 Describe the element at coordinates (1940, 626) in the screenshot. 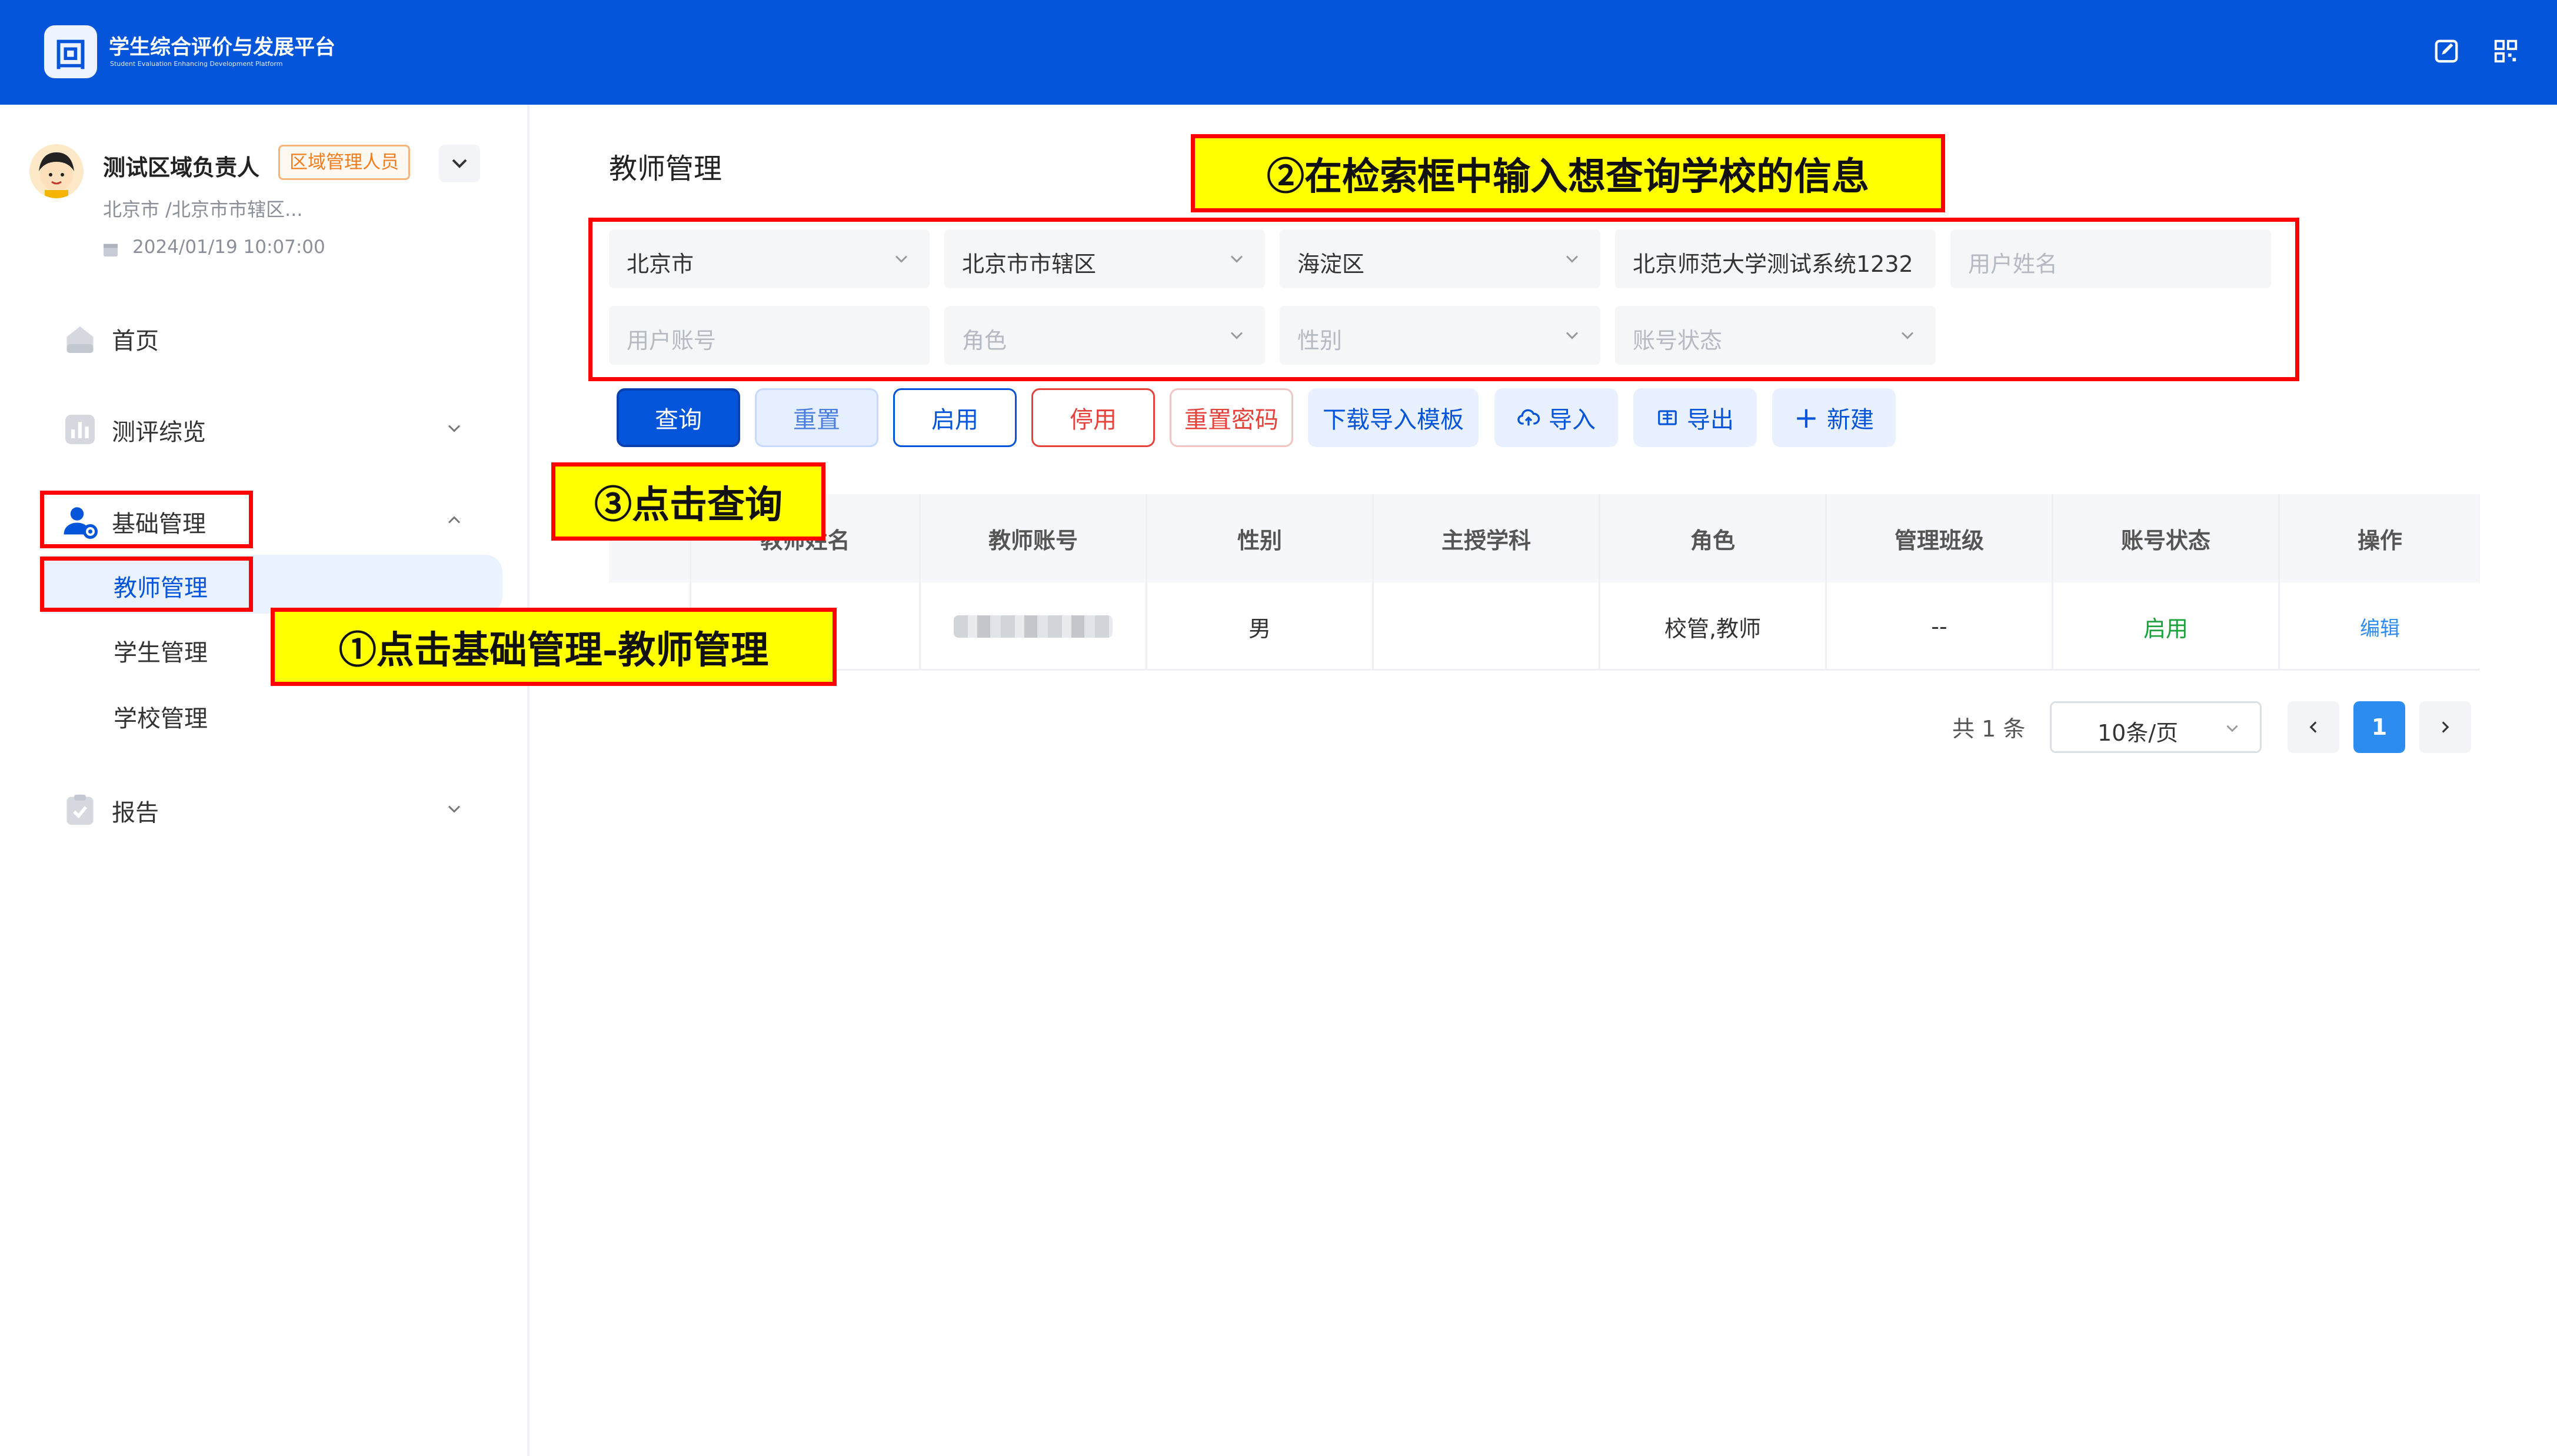

I see `cell-classes: --` at that location.